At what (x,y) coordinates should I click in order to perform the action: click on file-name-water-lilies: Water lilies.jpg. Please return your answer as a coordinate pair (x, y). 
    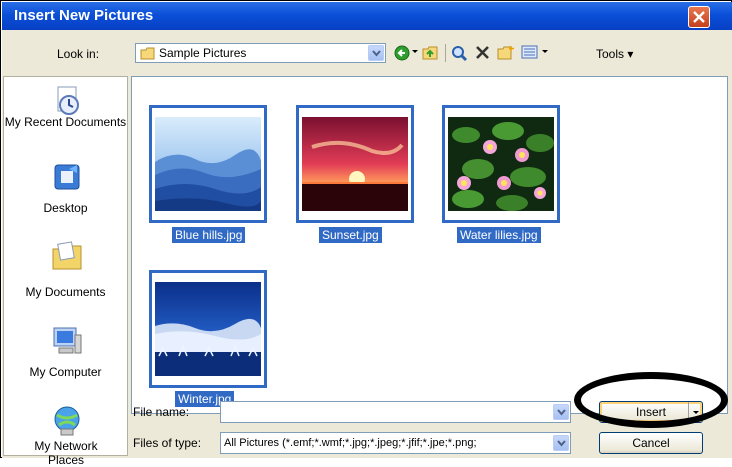
    Looking at the image, I should click on (499, 235).